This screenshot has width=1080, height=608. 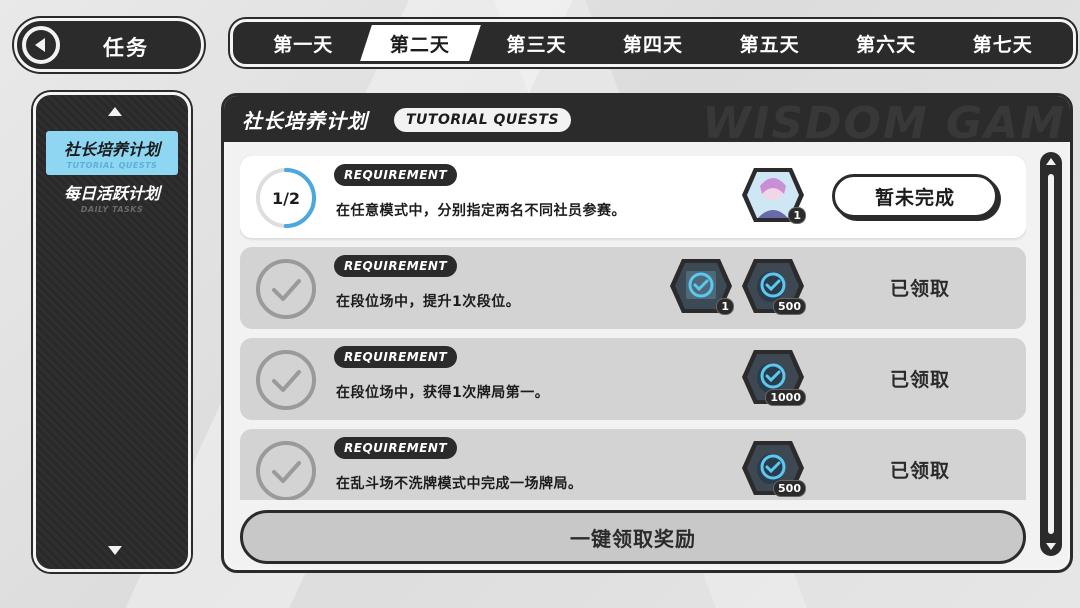 I want to click on sidebar-item-daily: 每日活跃计划 DAILY TASKS, so click(x=112, y=197).